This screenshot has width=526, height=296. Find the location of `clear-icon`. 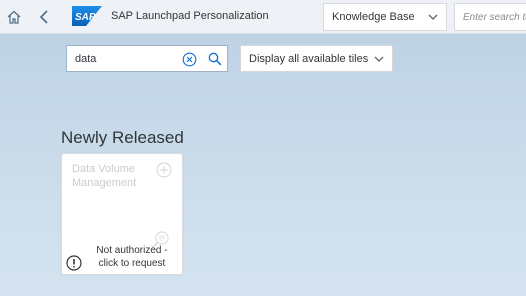

clear-icon is located at coordinates (189, 59).